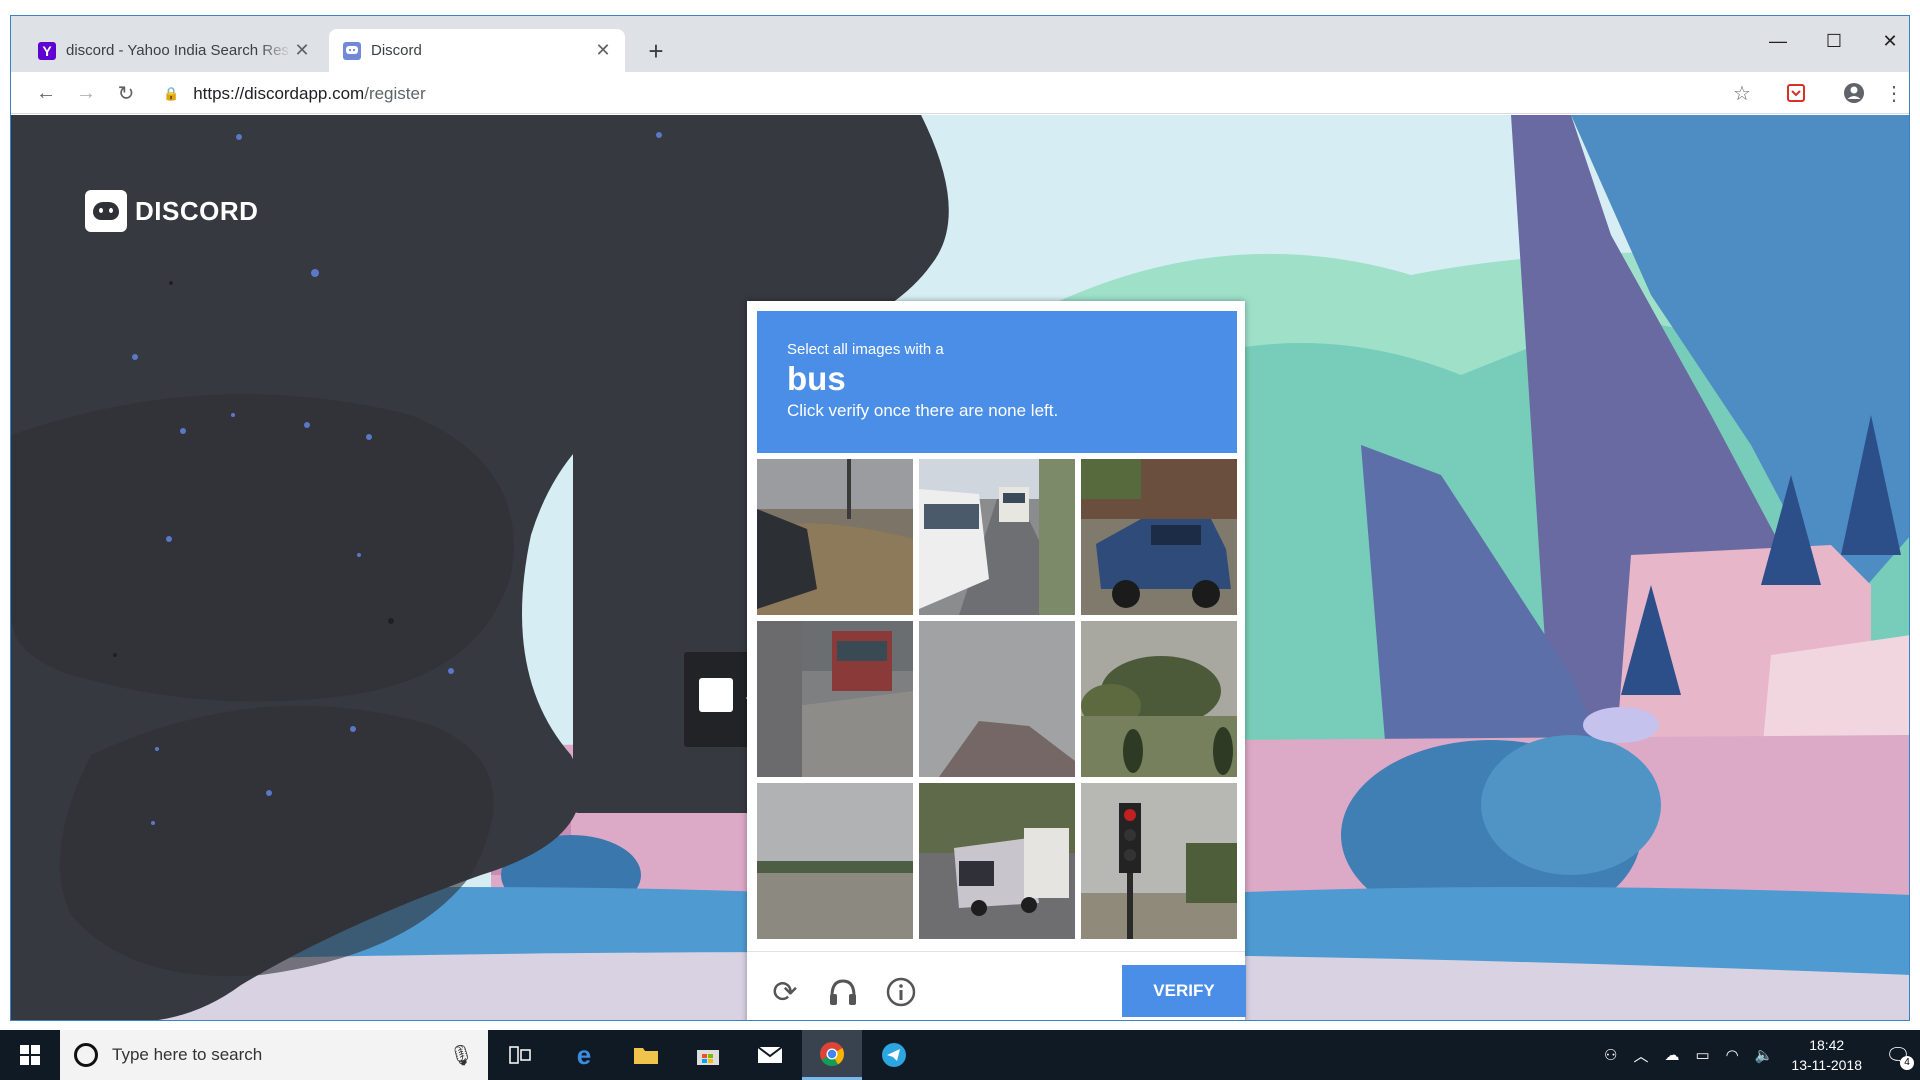 This screenshot has width=1920, height=1080. I want to click on discord-icon, so click(352, 50).